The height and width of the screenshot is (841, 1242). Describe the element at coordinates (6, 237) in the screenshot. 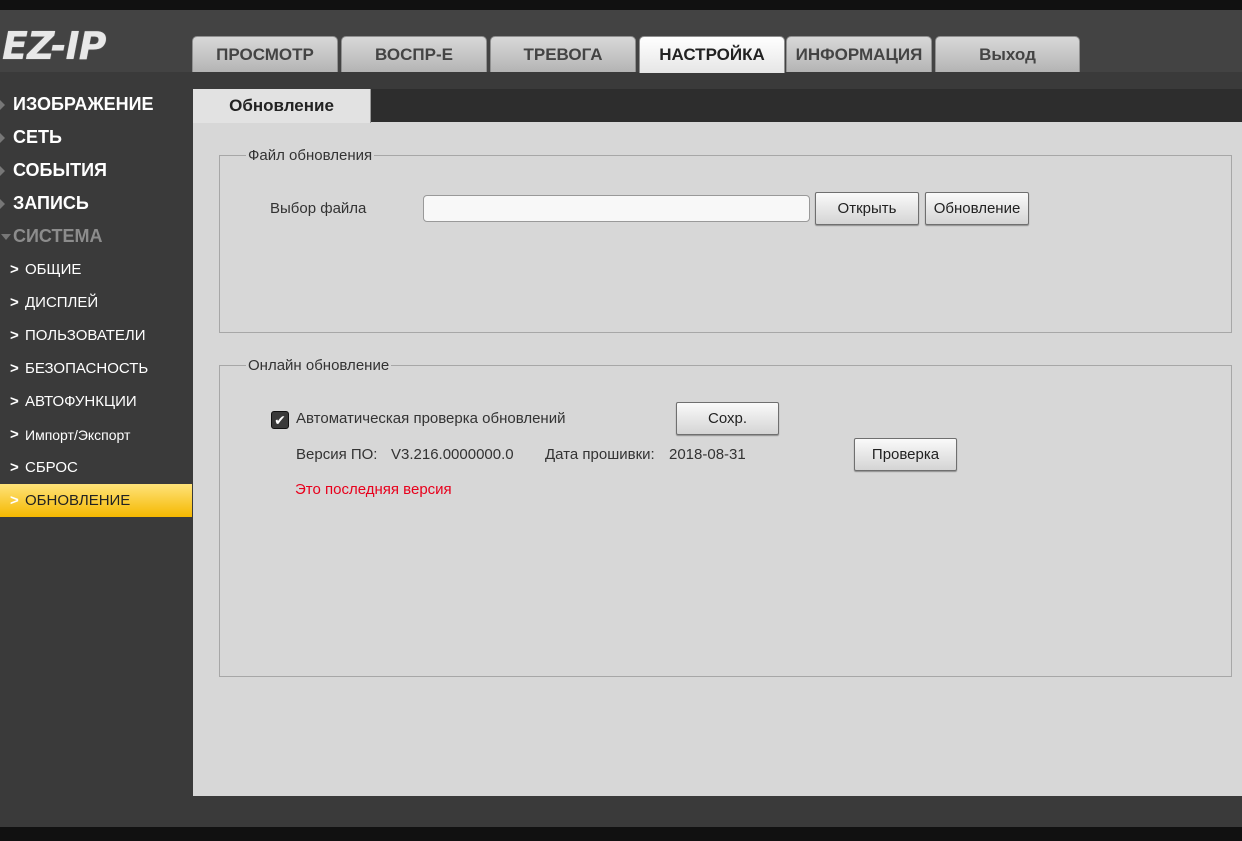

I see `triangle-down-icon` at that location.